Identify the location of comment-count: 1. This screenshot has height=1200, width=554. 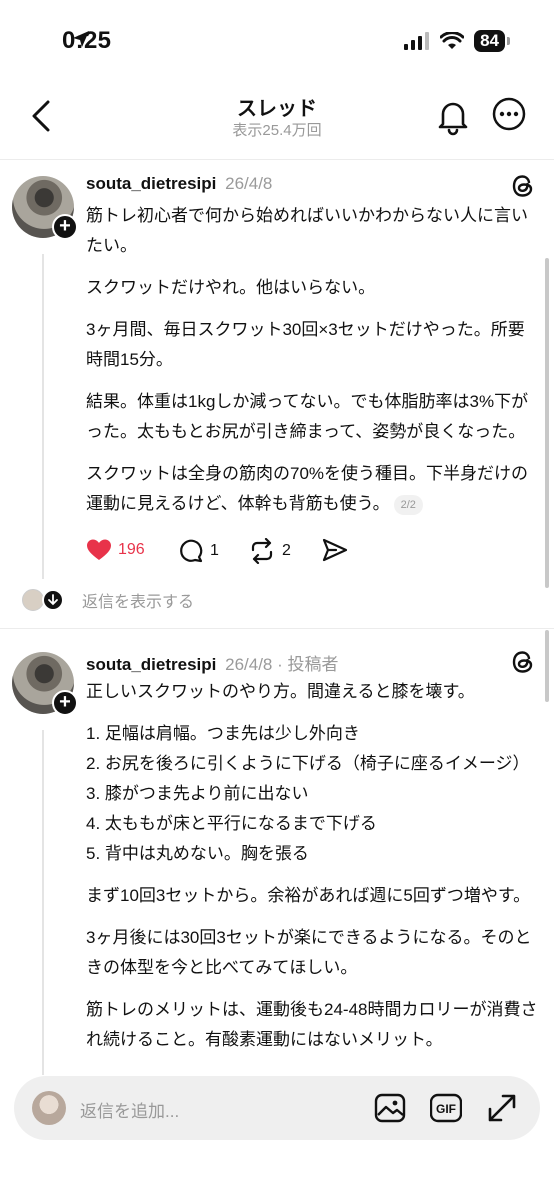
(214, 550).